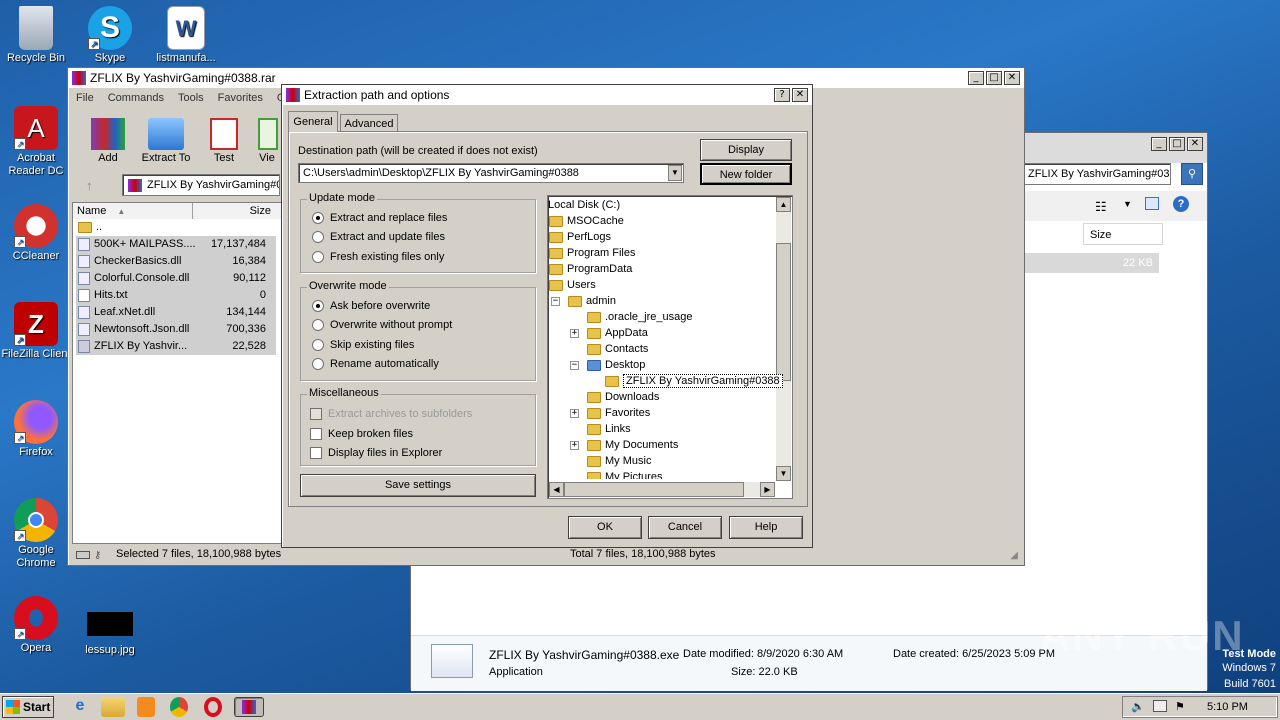 This screenshot has width=1280, height=720. Describe the element at coordinates (176, 329) in the screenshot. I see `file-row: Newtonsoft.Json.dll 700,336` at that location.